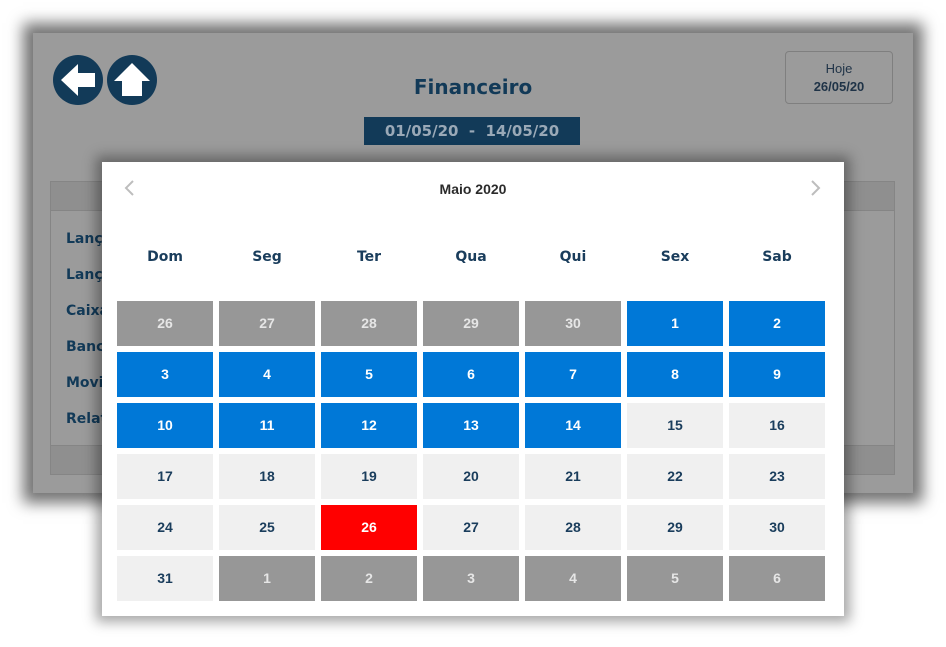 This screenshot has height=647, width=946. Describe the element at coordinates (369, 257) in the screenshot. I see `weekday-header: Ter` at that location.